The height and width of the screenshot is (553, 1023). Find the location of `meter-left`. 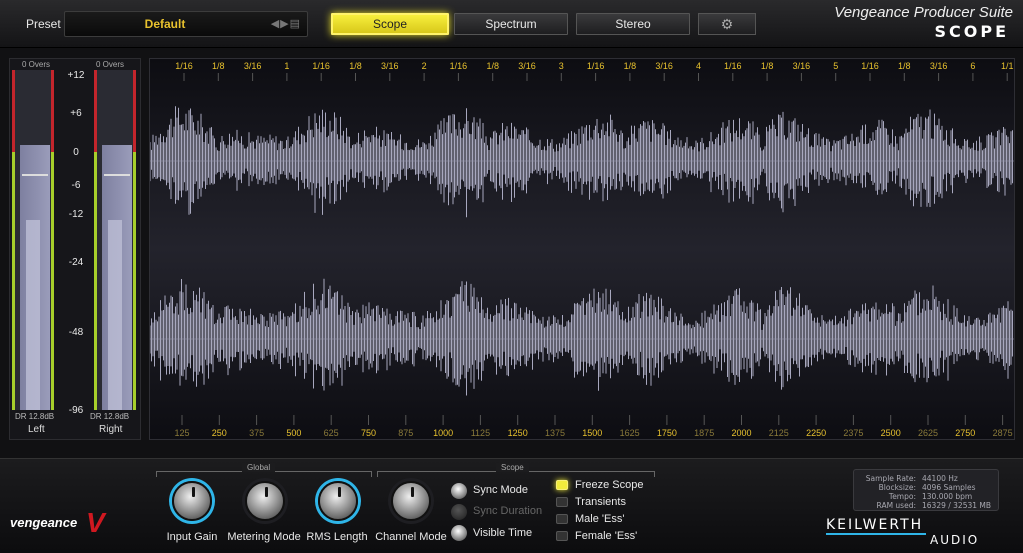

meter-left is located at coordinates (33, 240).